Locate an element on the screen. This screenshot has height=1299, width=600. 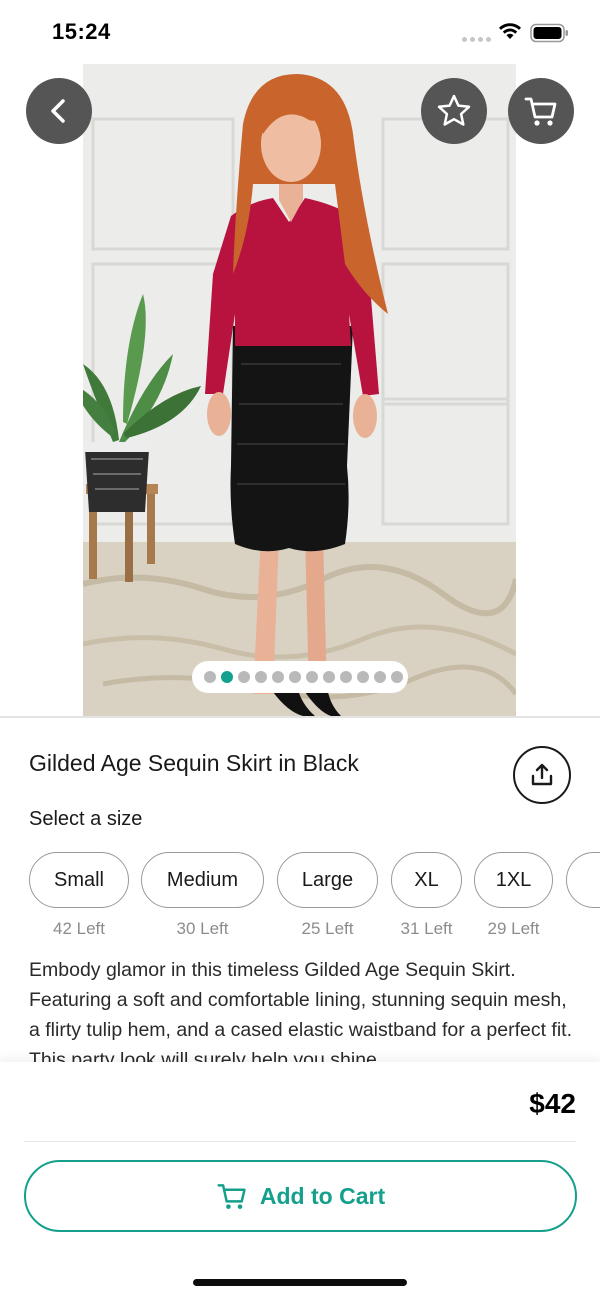
size-stock: 25 Left is located at coordinates (327, 928).